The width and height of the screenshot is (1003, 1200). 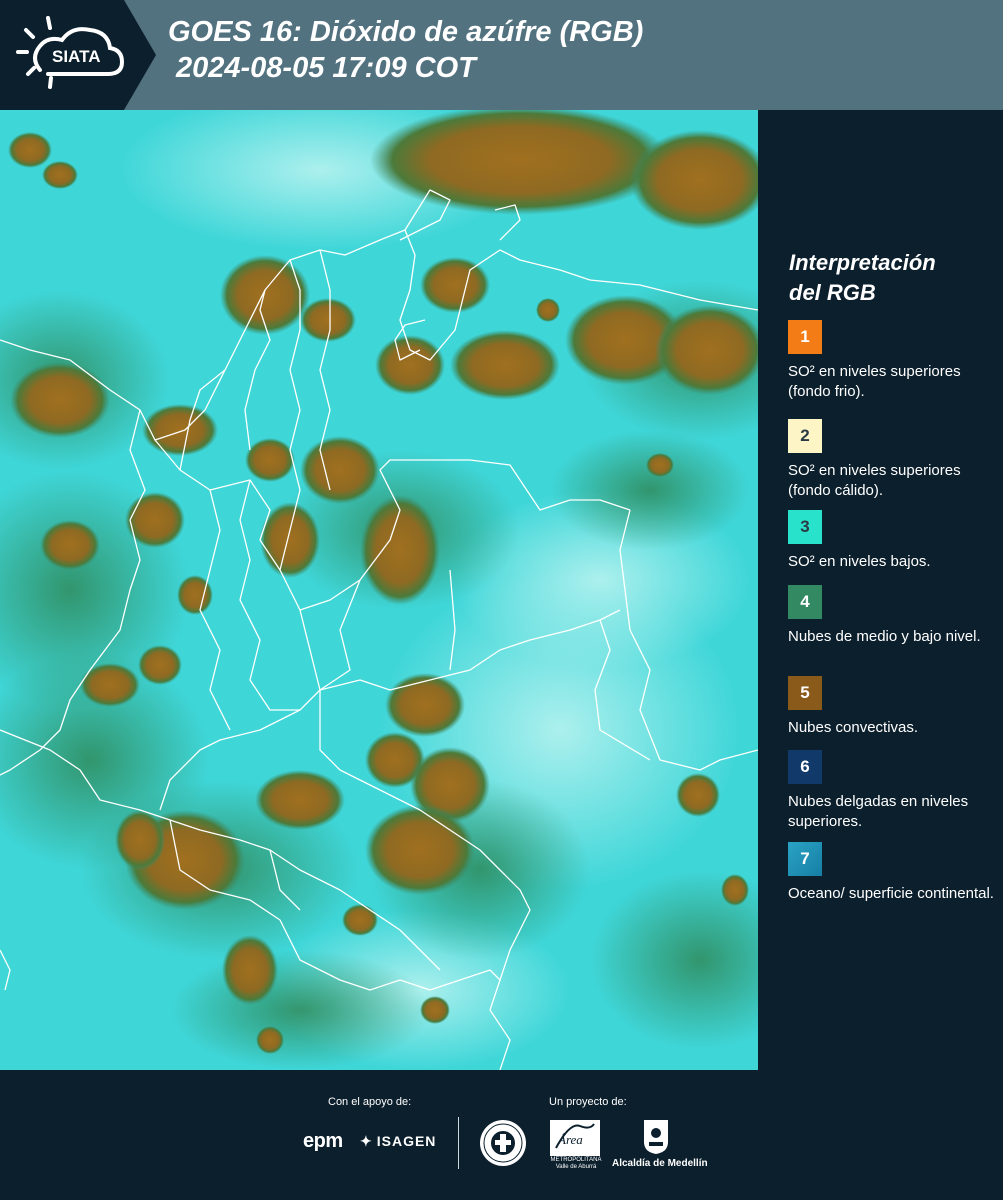 I want to click on legend-swatch-5: 5, so click(x=805, y=693).